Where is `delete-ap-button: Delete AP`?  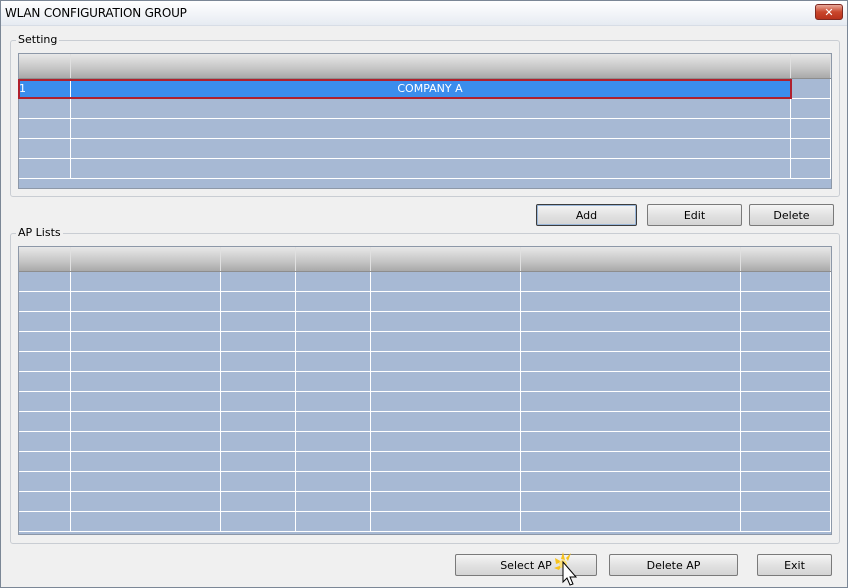 delete-ap-button: Delete AP is located at coordinates (673, 565).